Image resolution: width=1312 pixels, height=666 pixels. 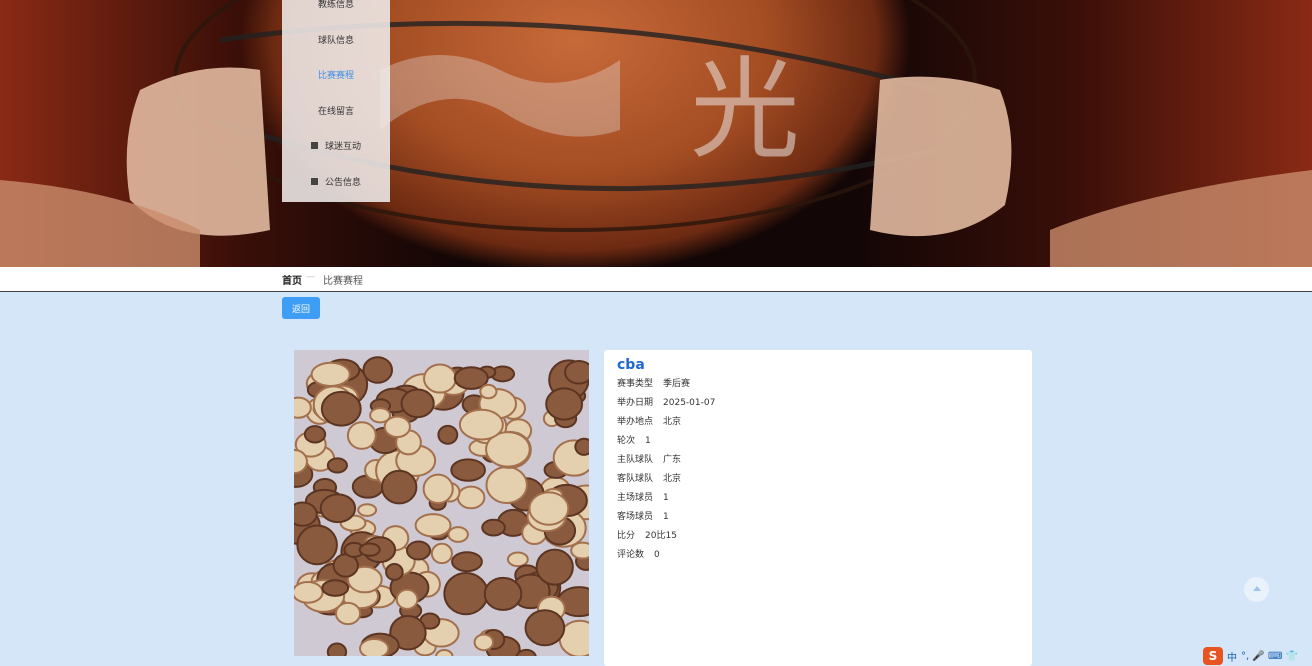 What do you see at coordinates (626, 536) in the screenshot?
I see `field-label: 比分` at bounding box center [626, 536].